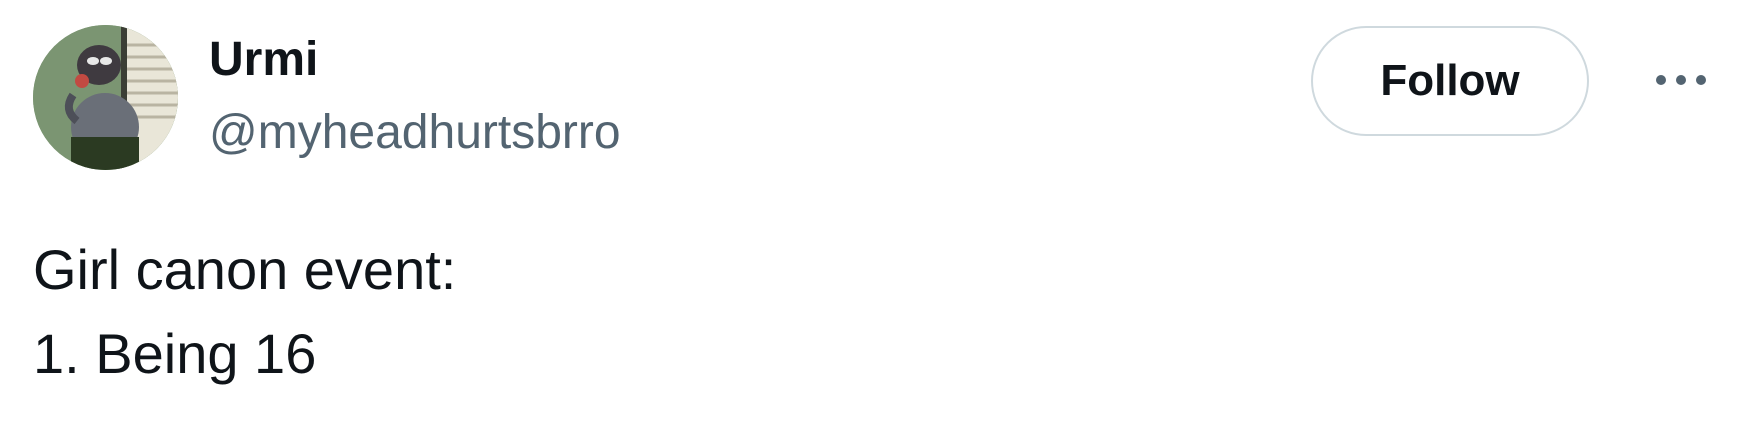 The height and width of the screenshot is (448, 1737). I want to click on display-name: Urmi, so click(263, 60).